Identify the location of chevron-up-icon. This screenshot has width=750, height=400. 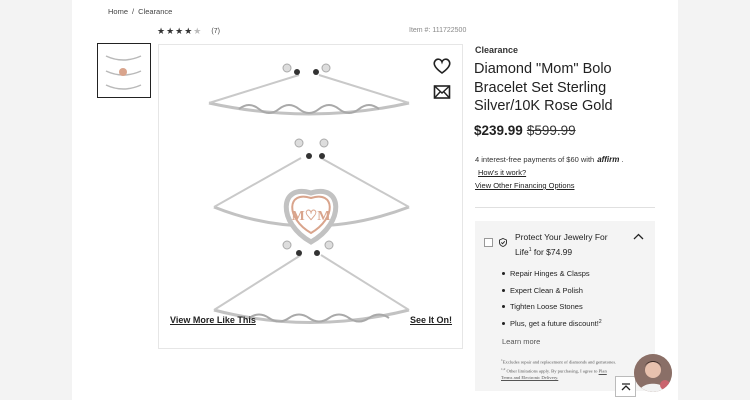
(638, 237).